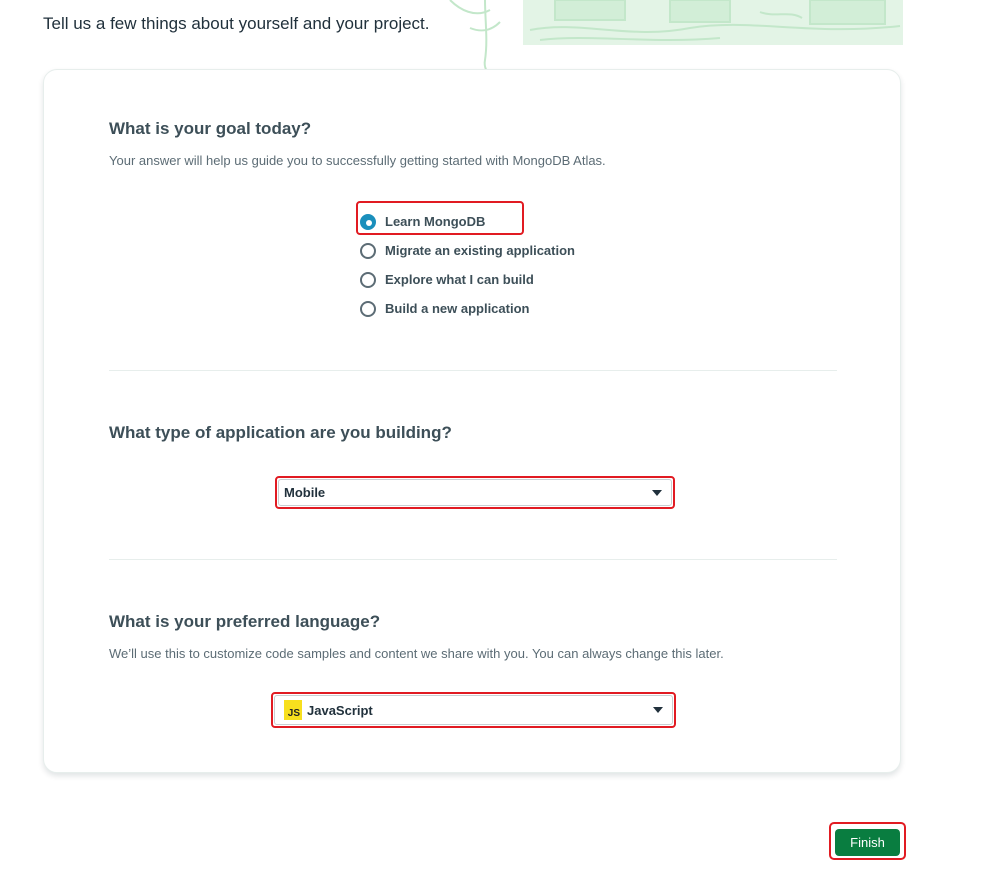  What do you see at coordinates (459, 279) in the screenshot?
I see `goal-option-label: Explore what I can build` at bounding box center [459, 279].